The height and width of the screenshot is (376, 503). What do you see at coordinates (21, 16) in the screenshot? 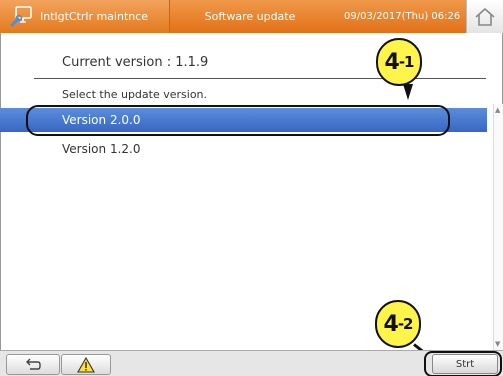
I see `monitor-wrench-icon` at bounding box center [21, 16].